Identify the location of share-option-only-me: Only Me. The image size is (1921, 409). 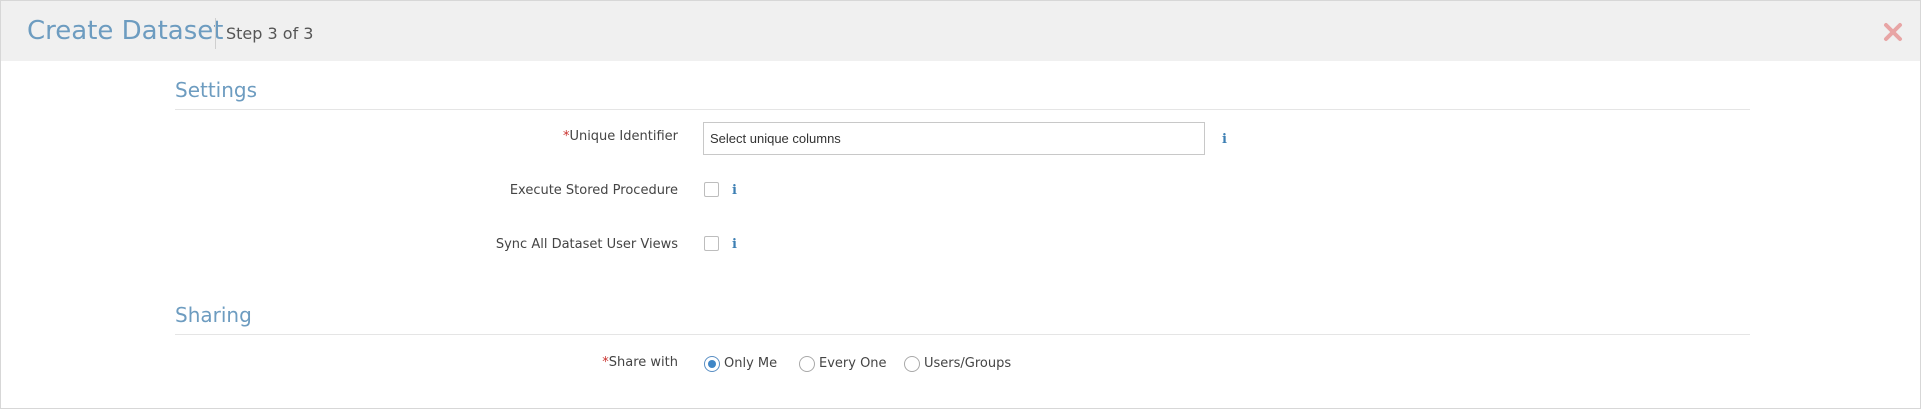
(740, 364).